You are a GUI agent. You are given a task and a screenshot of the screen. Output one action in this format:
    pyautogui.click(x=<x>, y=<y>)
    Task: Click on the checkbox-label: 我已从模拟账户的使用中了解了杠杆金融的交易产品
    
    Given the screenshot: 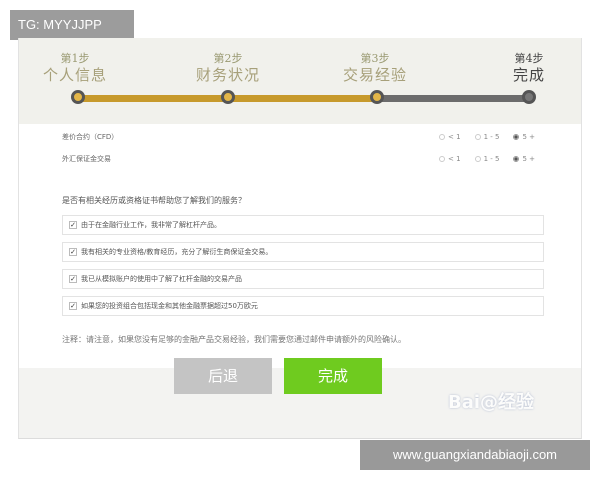 What is the action you would take?
    pyautogui.click(x=161, y=279)
    